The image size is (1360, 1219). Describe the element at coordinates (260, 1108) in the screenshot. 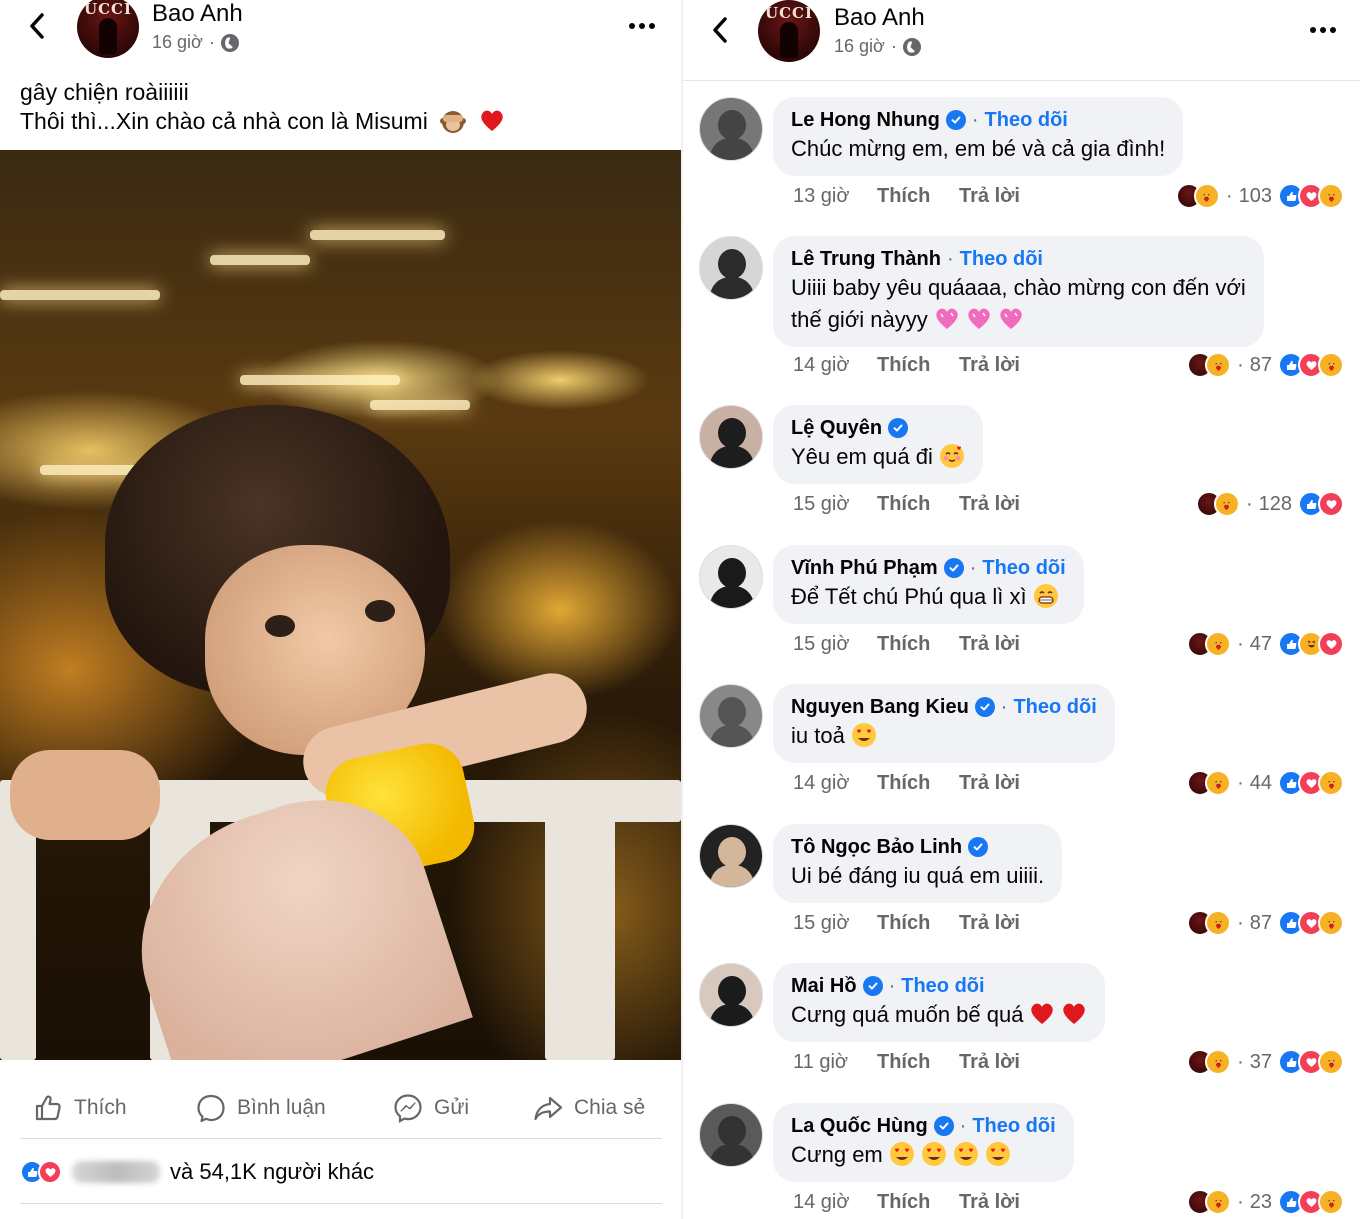

I see `comment-button: Bình luận` at that location.